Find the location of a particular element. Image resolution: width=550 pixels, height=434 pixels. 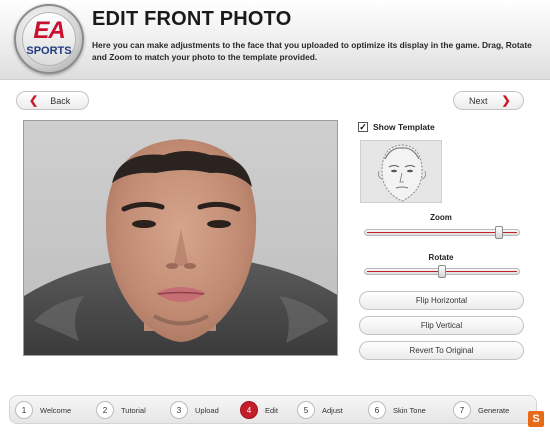

rotate-label: Rotate is located at coordinates (441, 257).